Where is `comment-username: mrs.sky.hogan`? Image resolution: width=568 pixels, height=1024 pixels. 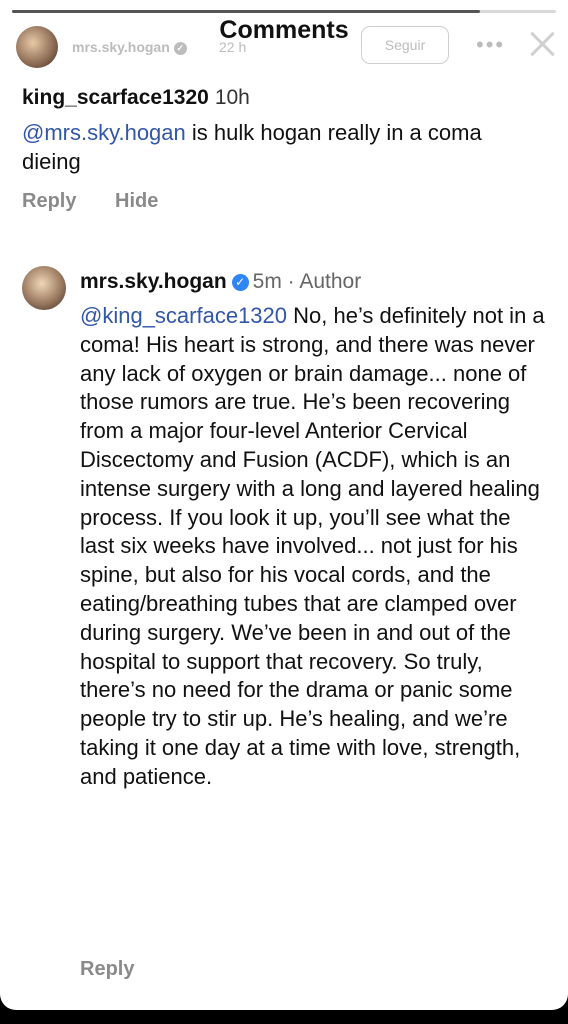
comment-username: mrs.sky.hogan is located at coordinates (153, 281).